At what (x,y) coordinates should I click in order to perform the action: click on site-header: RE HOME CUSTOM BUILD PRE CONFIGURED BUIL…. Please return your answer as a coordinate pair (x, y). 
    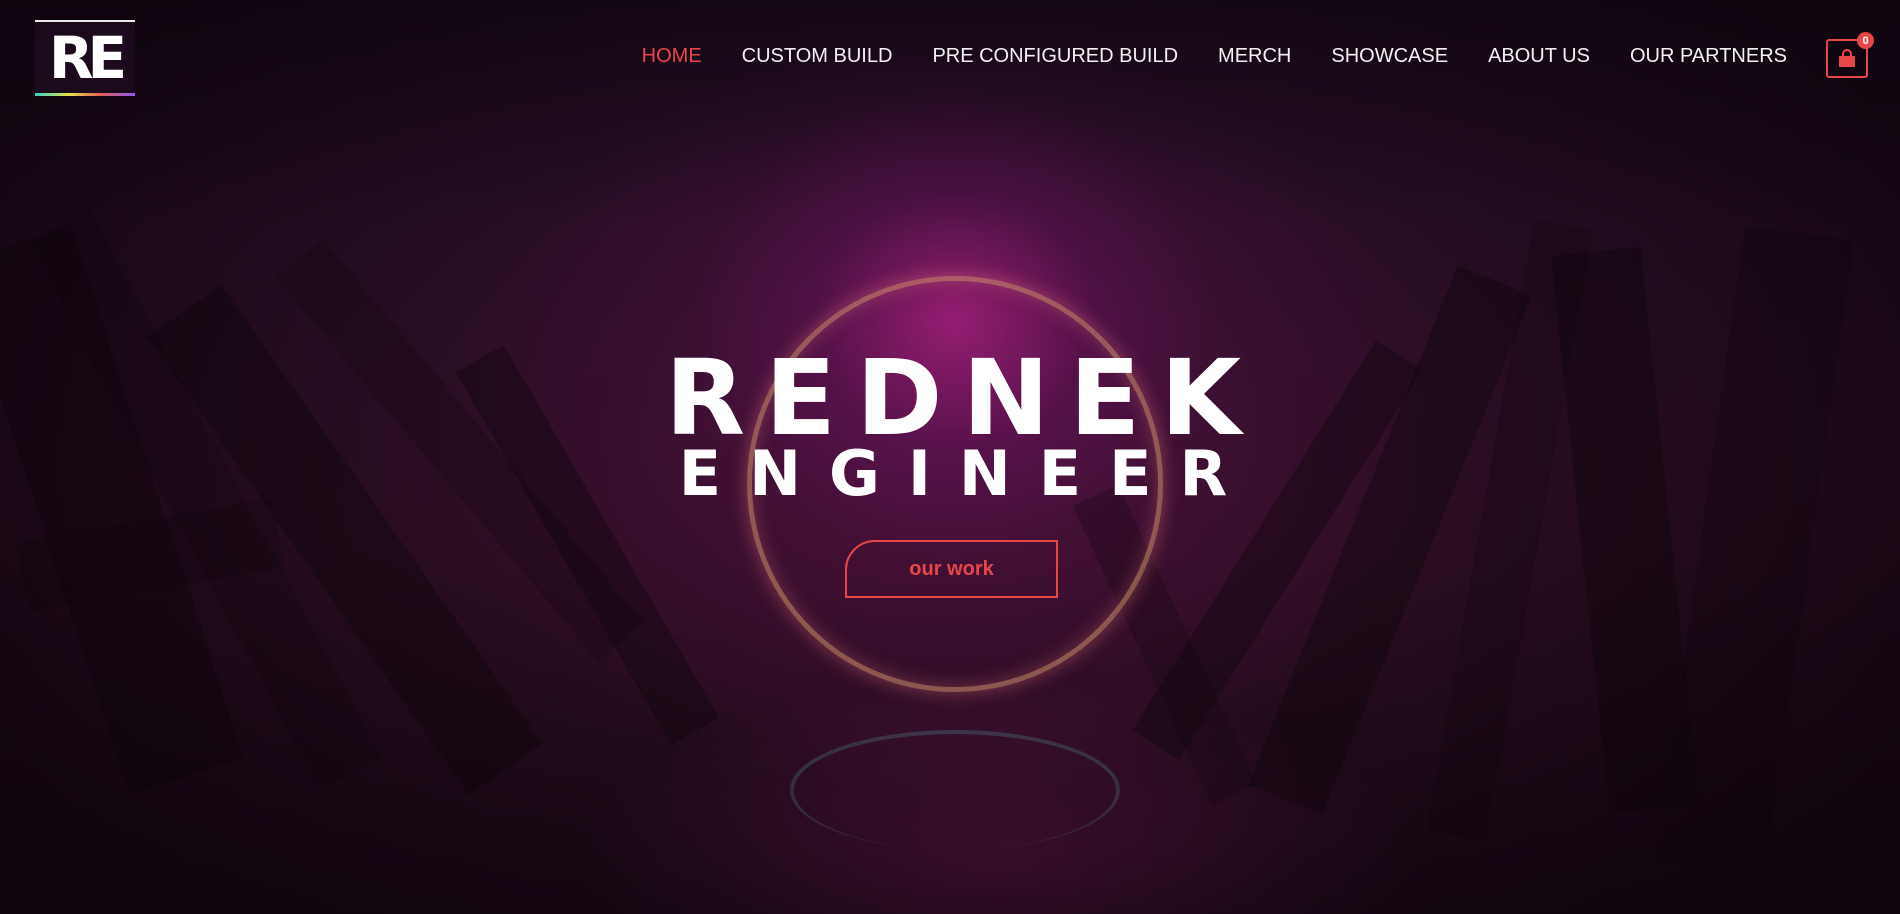
    Looking at the image, I should click on (950, 59).